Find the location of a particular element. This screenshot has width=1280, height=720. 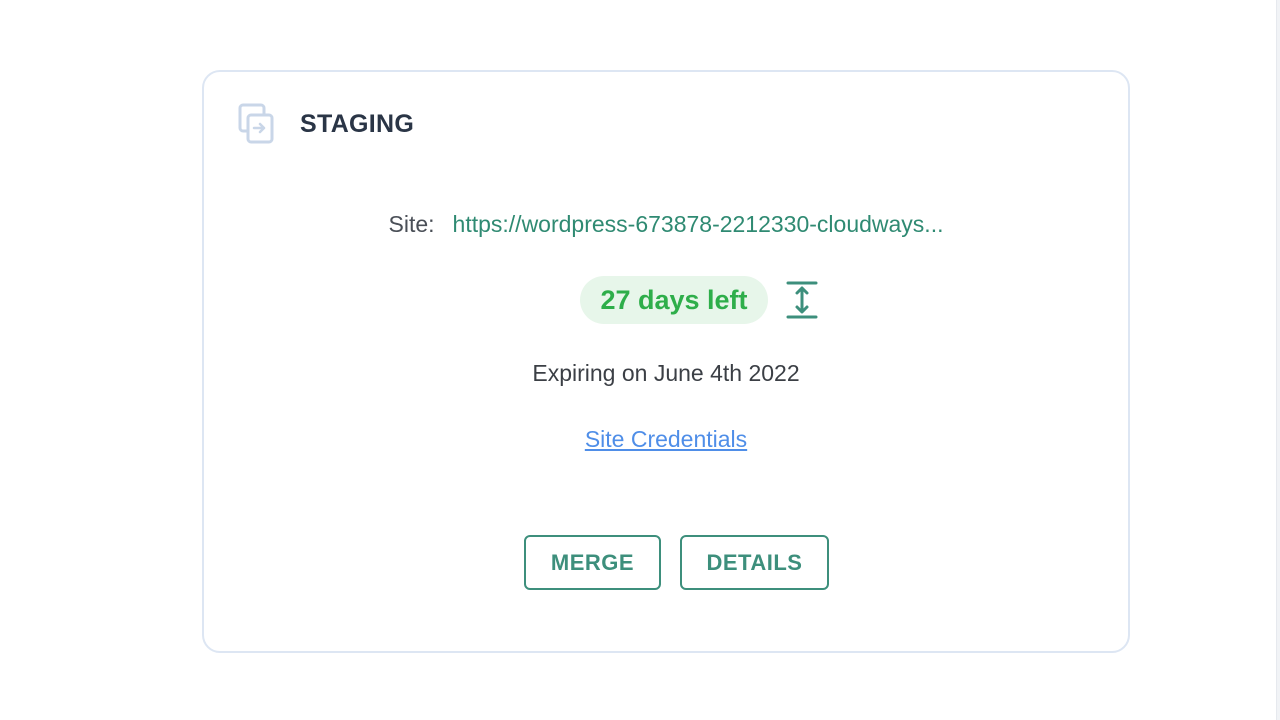

details-button: DETAILS is located at coordinates (754, 562).